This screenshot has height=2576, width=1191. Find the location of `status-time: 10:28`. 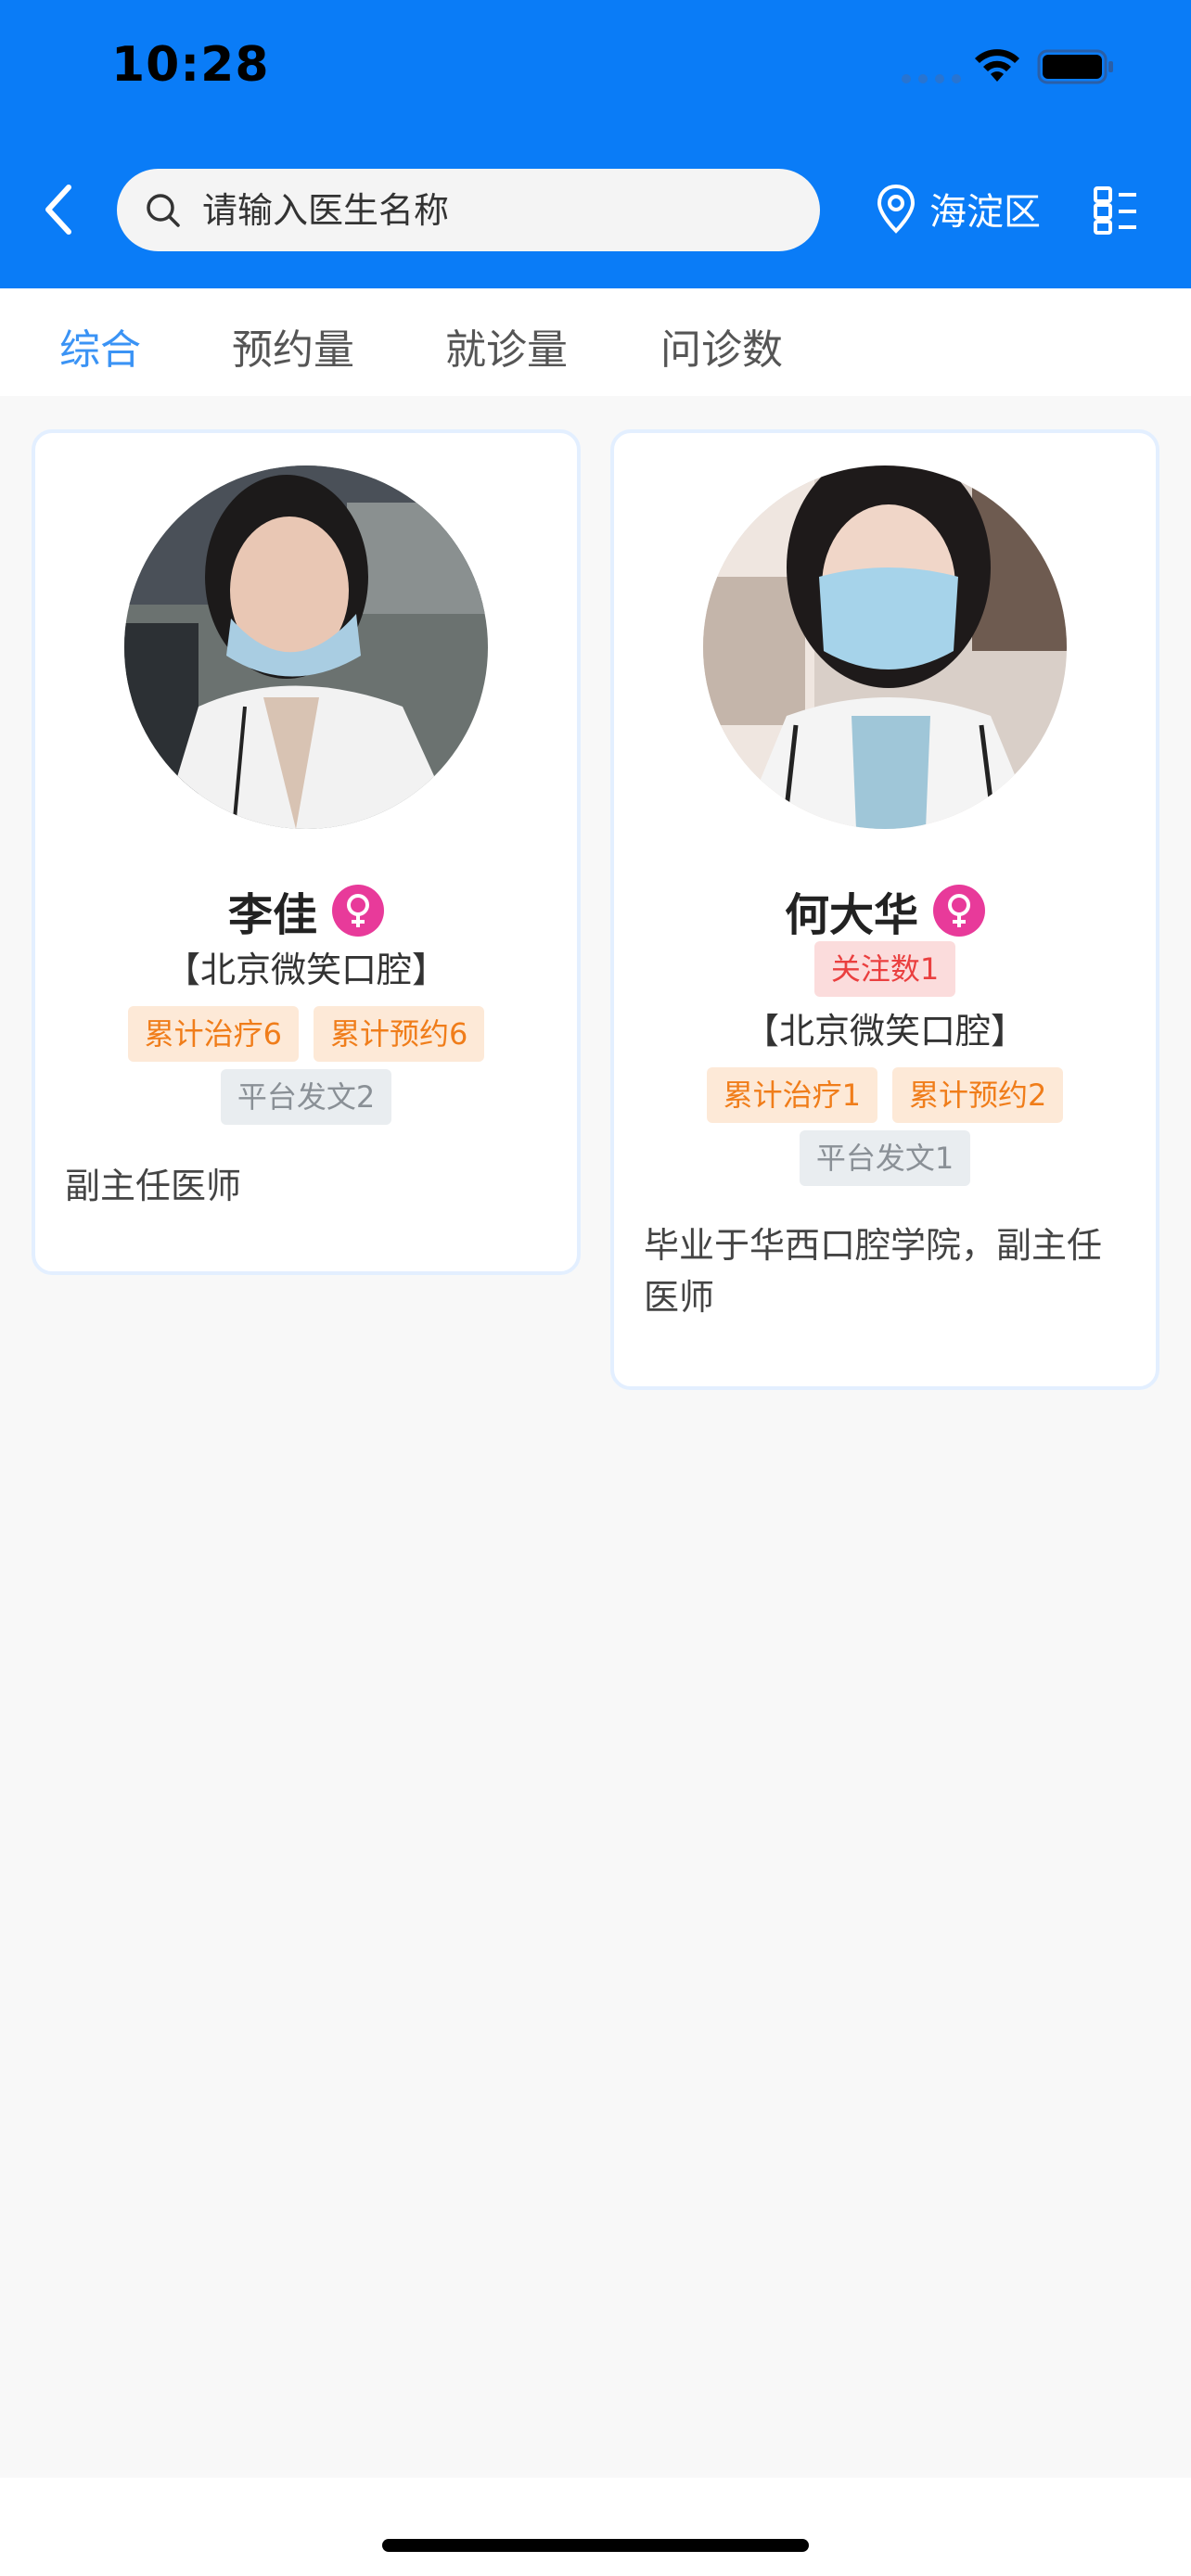

status-time: 10:28 is located at coordinates (190, 65).